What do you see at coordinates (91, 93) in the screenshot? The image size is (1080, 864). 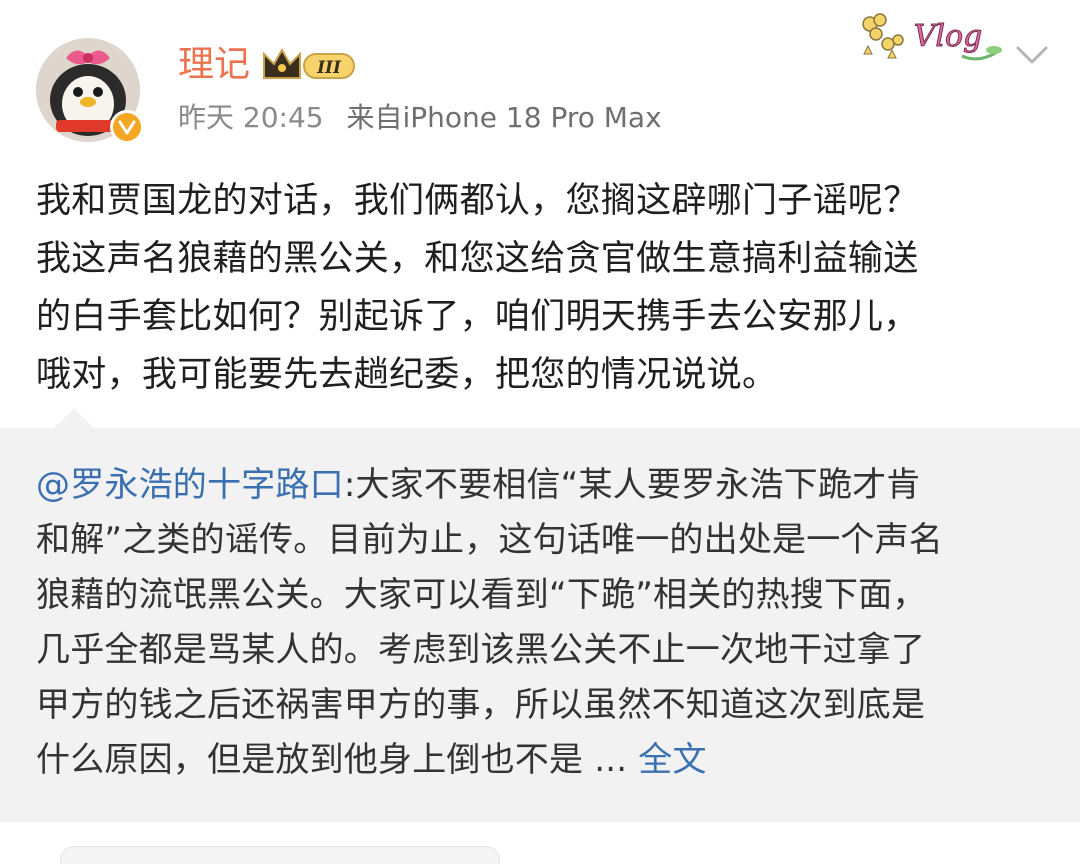 I see `avatar` at bounding box center [91, 93].